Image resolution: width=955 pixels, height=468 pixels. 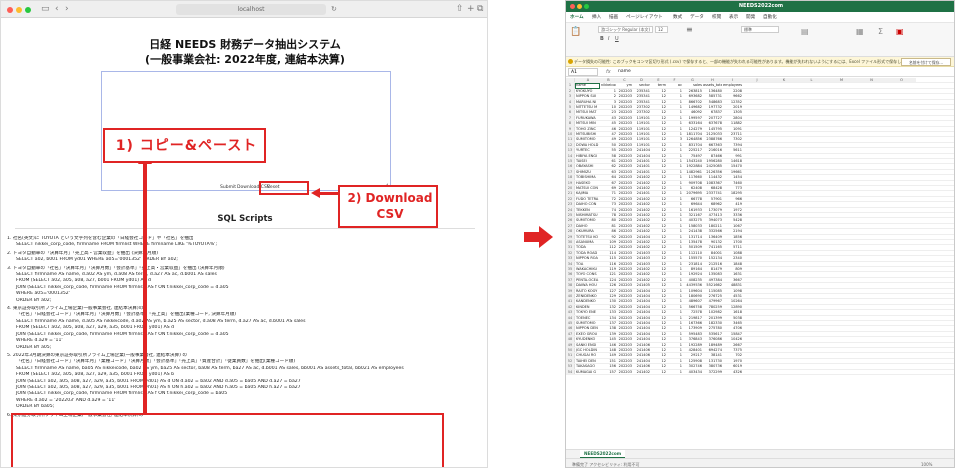 I want to click on row-number: 7, so click(x=570, y=118).